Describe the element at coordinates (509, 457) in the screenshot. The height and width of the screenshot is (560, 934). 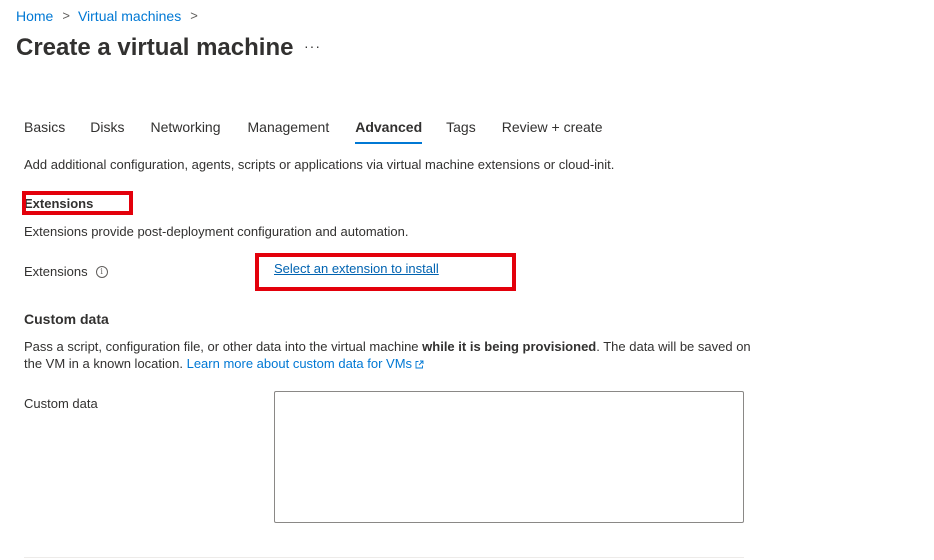
I see `custom-data-textarea` at that location.